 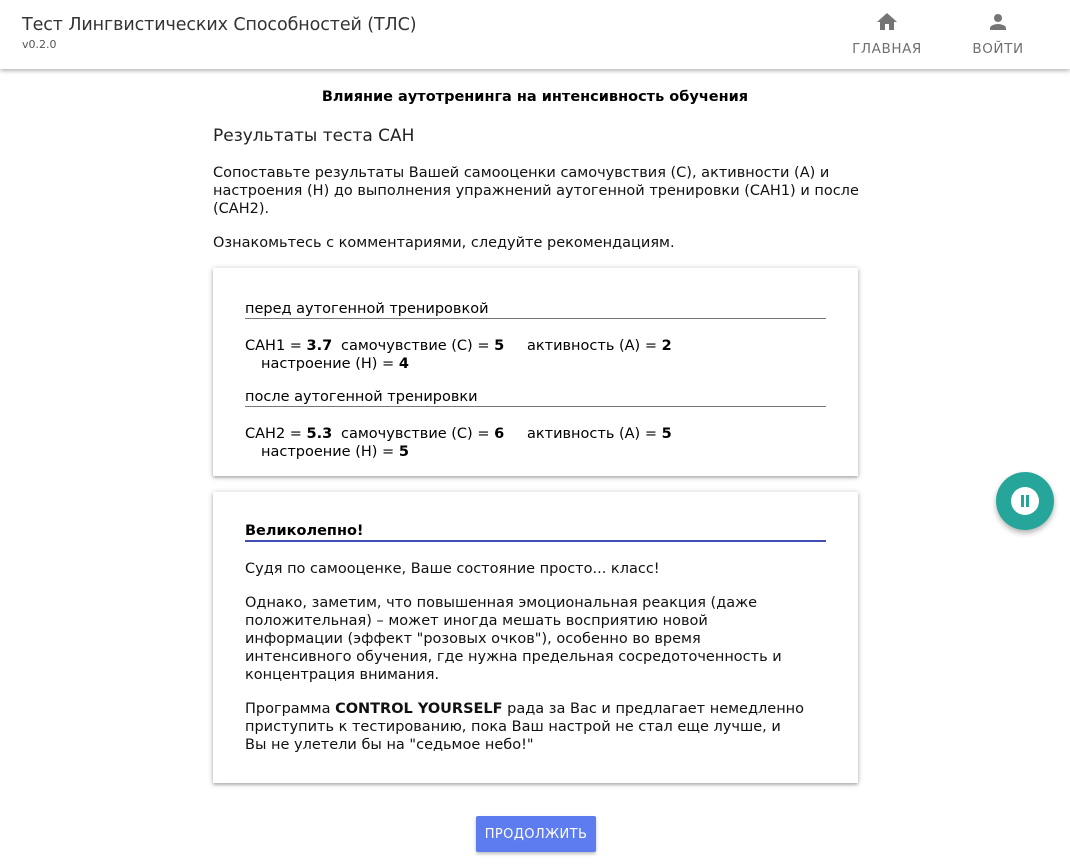 What do you see at coordinates (998, 23) in the screenshot?
I see `person-icon` at bounding box center [998, 23].